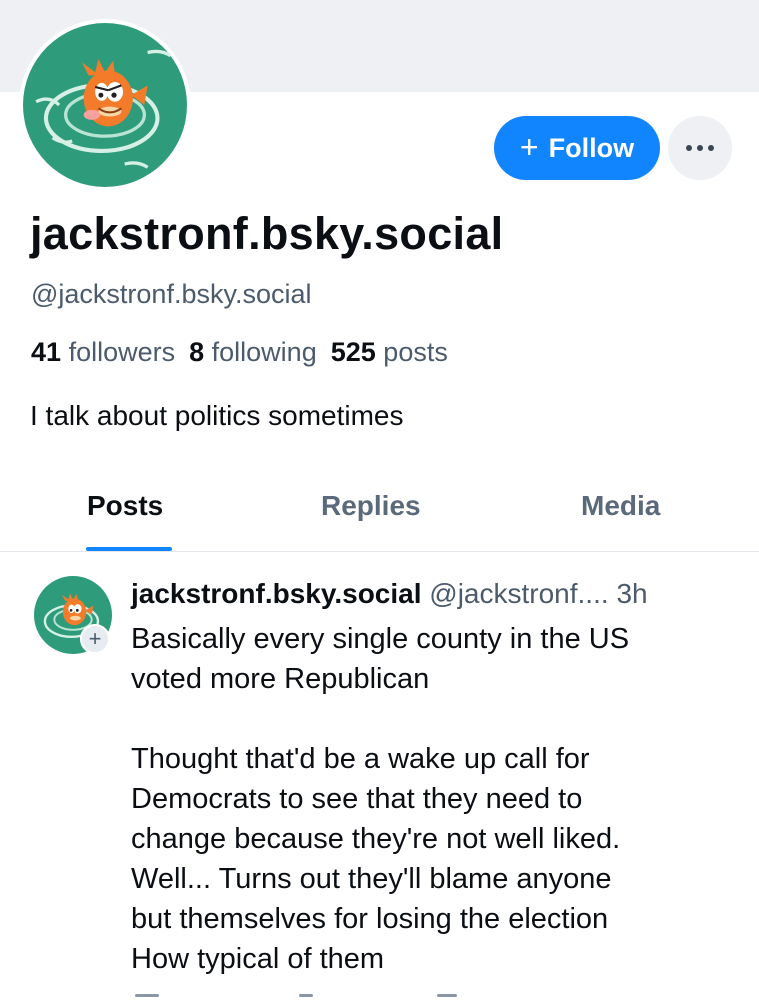 This screenshot has height=1000, width=759. What do you see at coordinates (267, 233) in the screenshot?
I see `profile-display-name: jackstronf.bsky.social` at bounding box center [267, 233].